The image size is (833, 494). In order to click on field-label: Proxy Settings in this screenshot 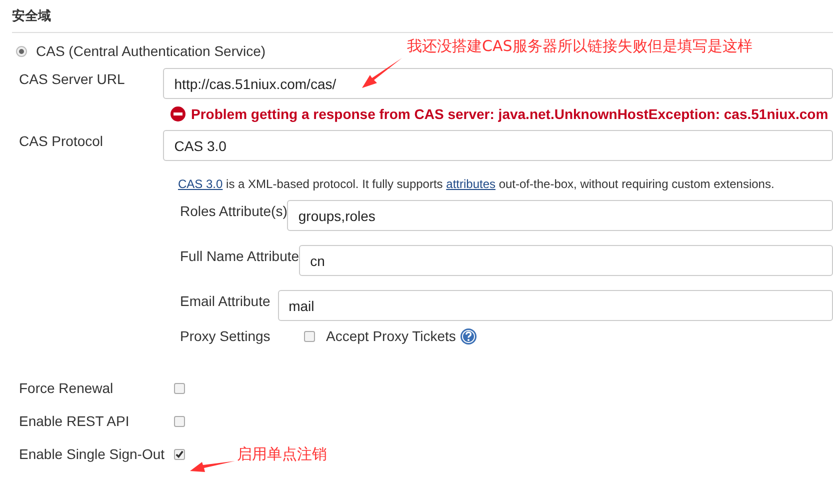, I will do `click(226, 336)`.